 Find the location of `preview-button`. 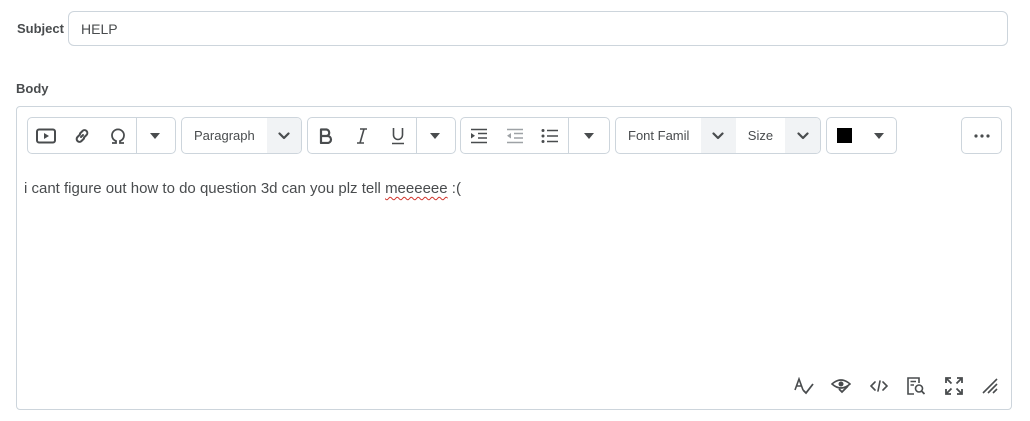

preview-button is located at coordinates (916, 386).